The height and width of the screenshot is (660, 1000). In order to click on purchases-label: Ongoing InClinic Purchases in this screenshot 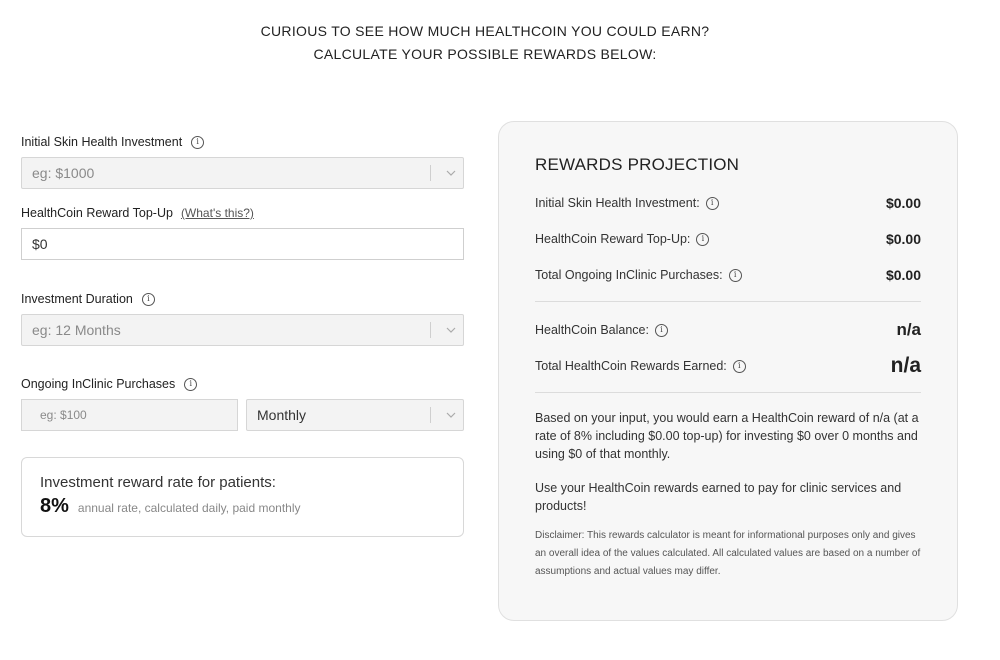, I will do `click(98, 384)`.